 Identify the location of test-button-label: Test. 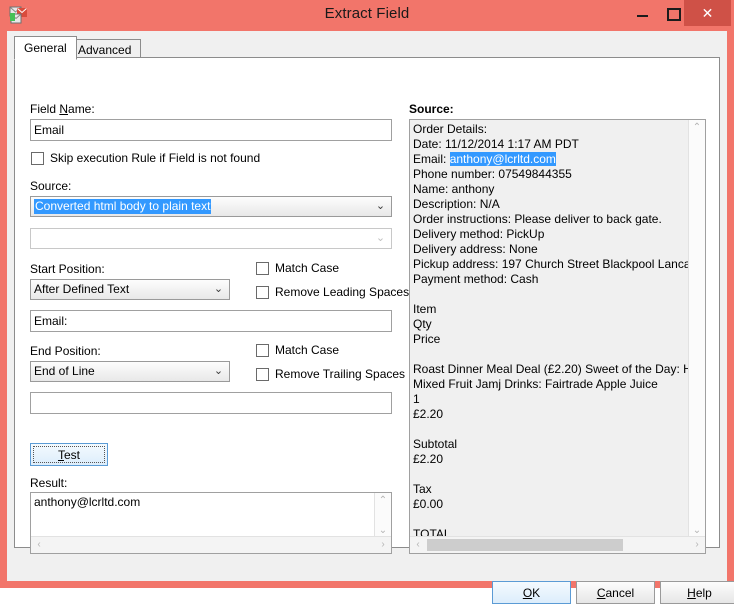
(68, 454).